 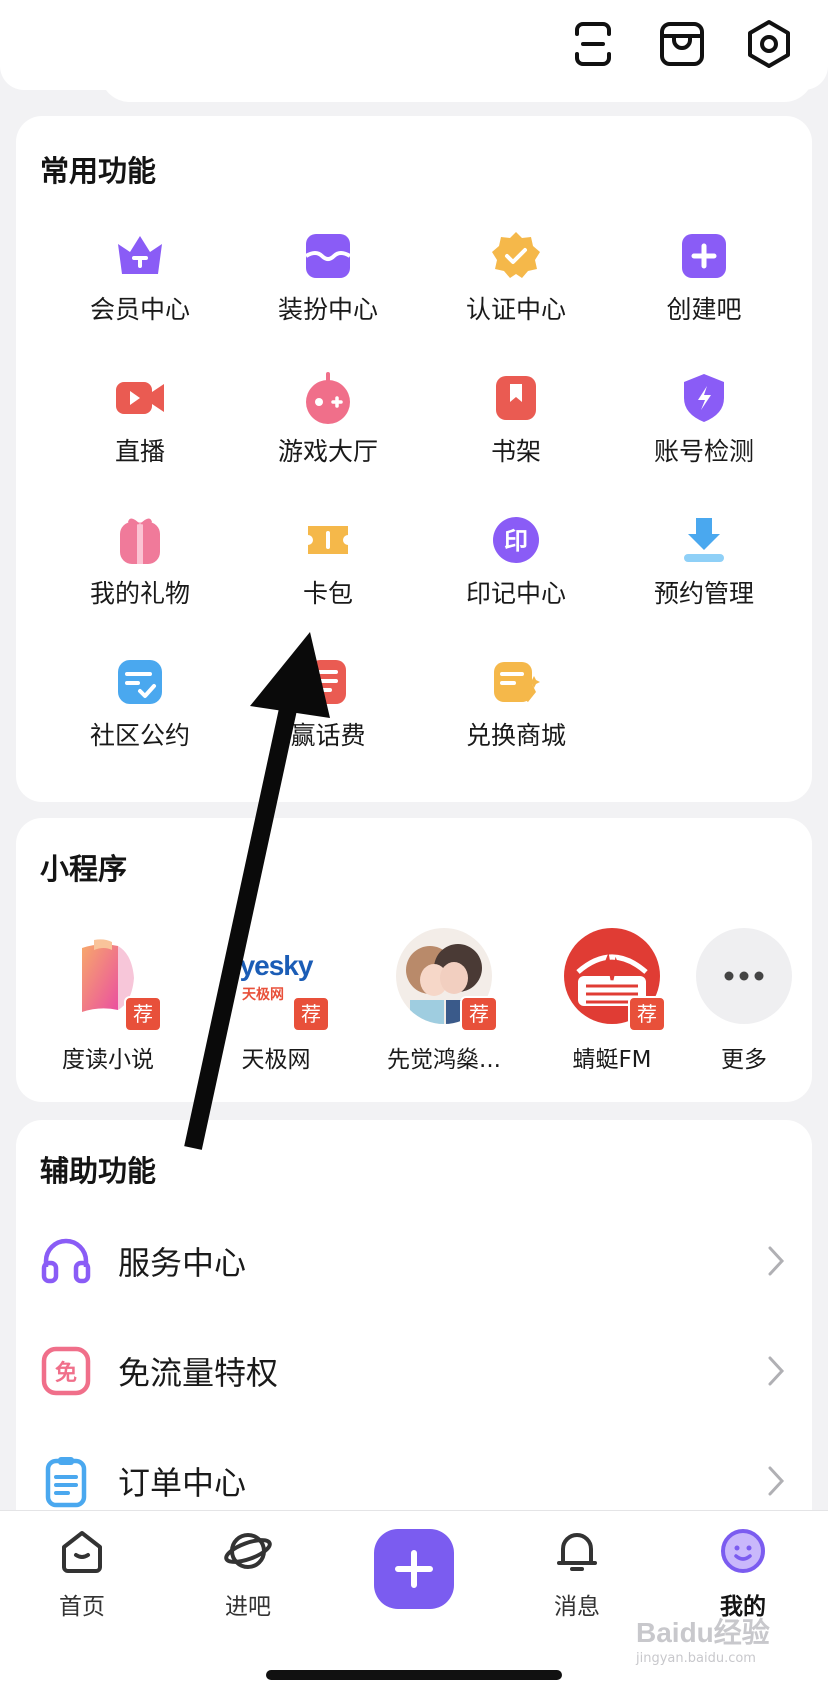 What do you see at coordinates (682, 44) in the screenshot?
I see `store-icon` at bounding box center [682, 44].